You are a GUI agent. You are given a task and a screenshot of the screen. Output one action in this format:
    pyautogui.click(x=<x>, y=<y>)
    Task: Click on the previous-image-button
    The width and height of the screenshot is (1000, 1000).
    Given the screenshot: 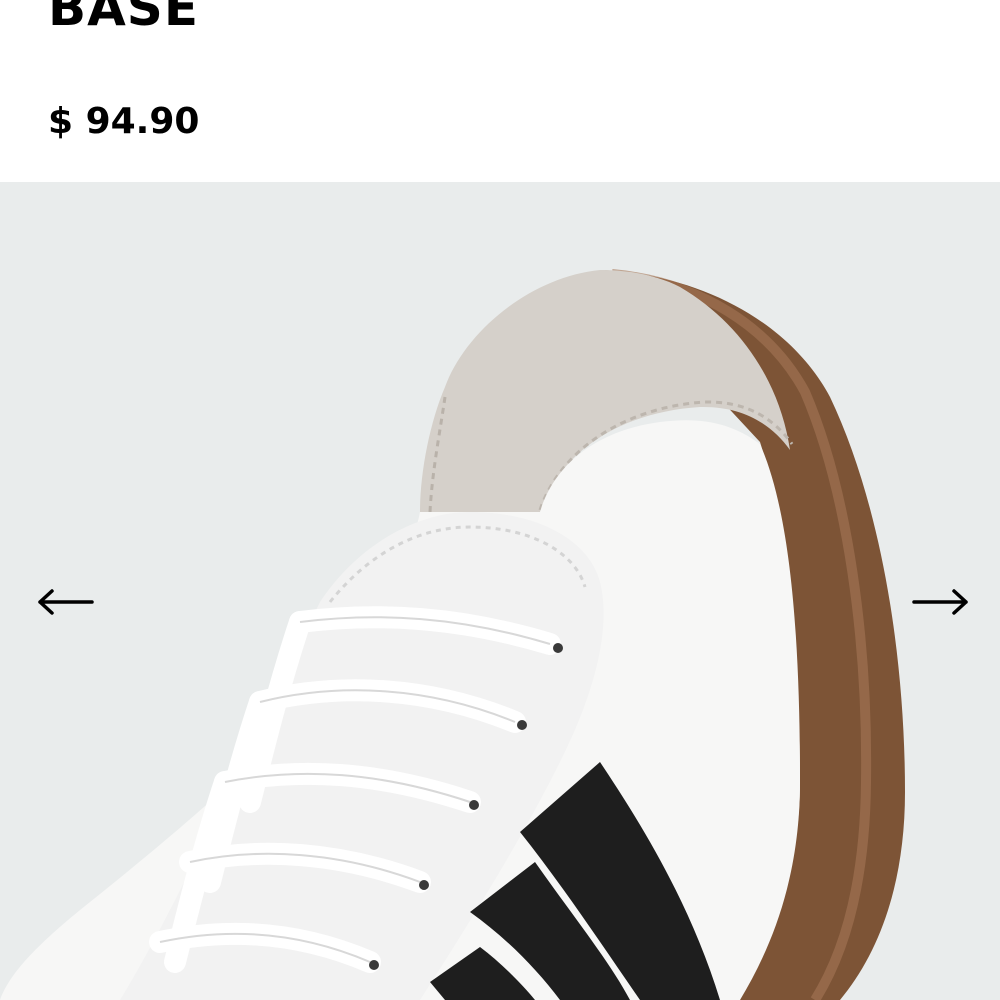 What is the action you would take?
    pyautogui.click(x=66, y=602)
    